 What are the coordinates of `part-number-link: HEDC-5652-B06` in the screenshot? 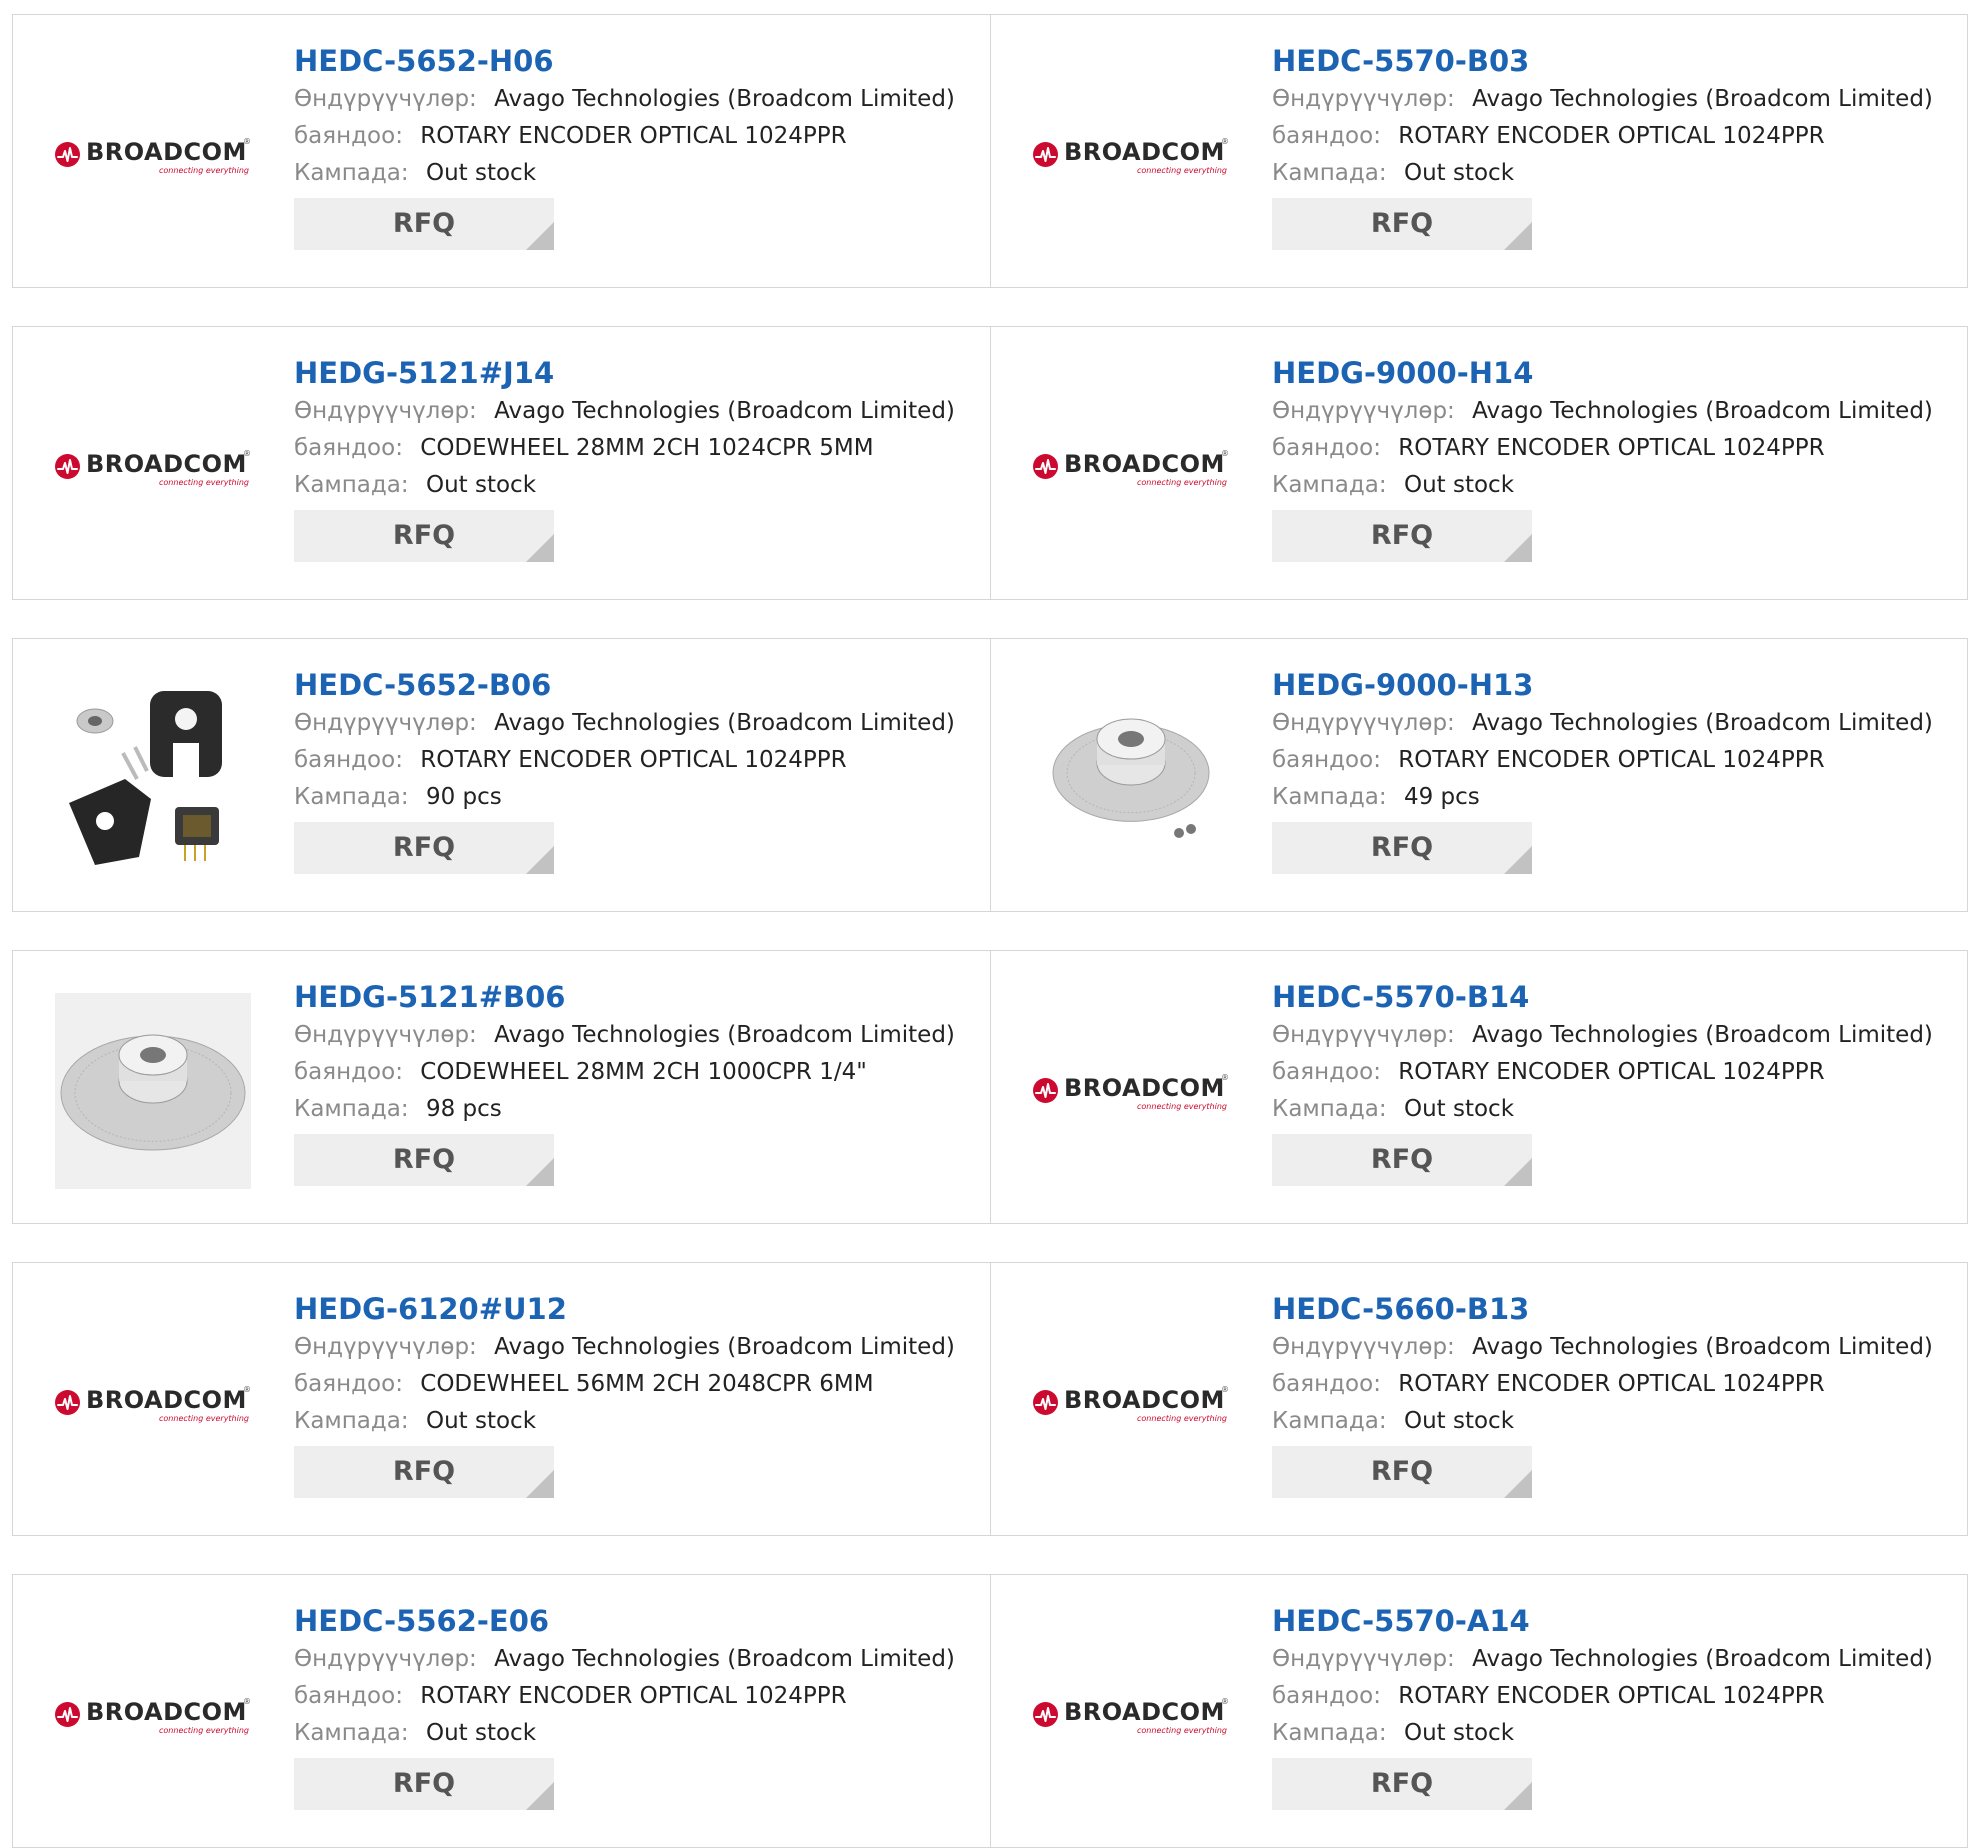 It's located at (637, 685).